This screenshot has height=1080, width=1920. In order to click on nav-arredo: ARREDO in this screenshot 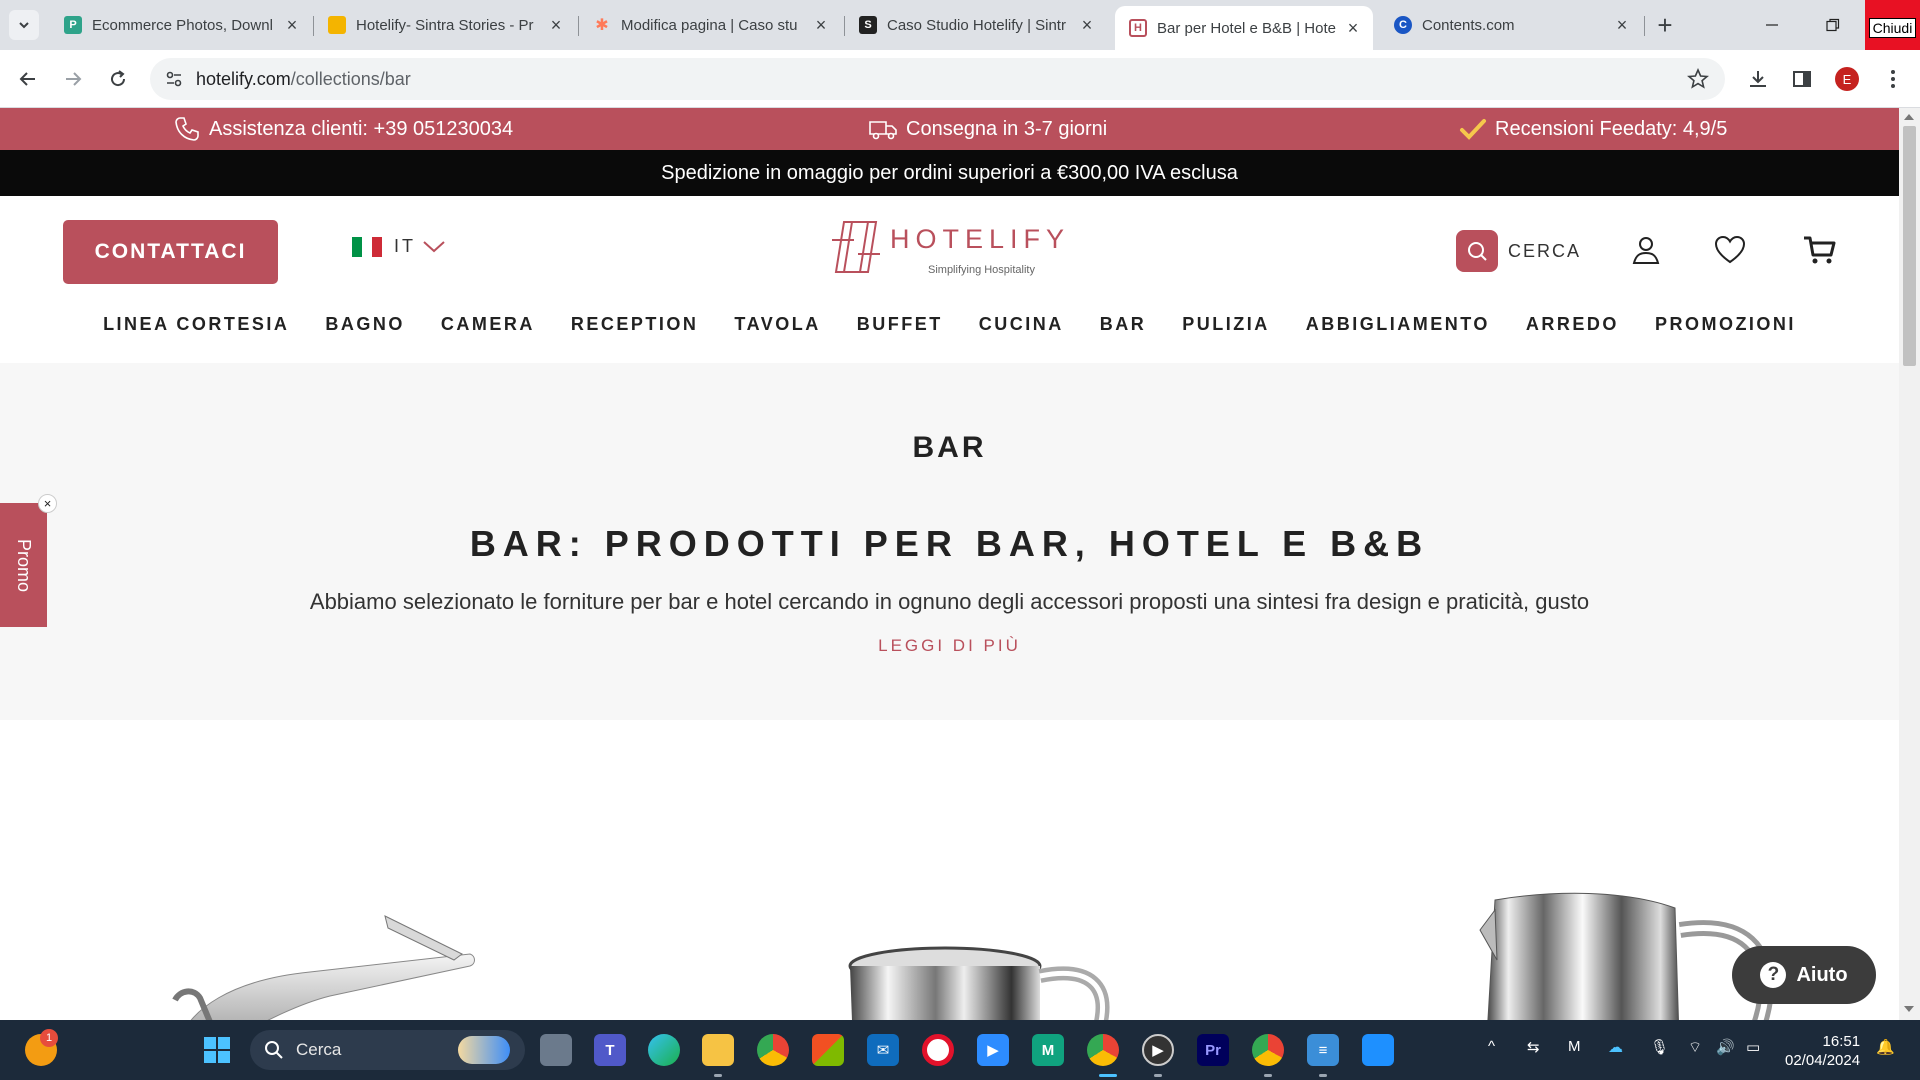, I will do `click(1572, 326)`.